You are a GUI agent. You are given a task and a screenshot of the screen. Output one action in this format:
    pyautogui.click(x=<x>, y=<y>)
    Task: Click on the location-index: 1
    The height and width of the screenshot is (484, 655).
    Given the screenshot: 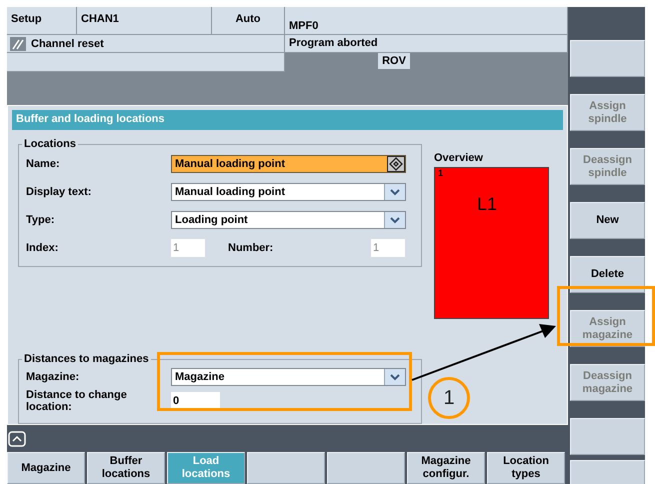 What is the action you would take?
    pyautogui.click(x=441, y=173)
    